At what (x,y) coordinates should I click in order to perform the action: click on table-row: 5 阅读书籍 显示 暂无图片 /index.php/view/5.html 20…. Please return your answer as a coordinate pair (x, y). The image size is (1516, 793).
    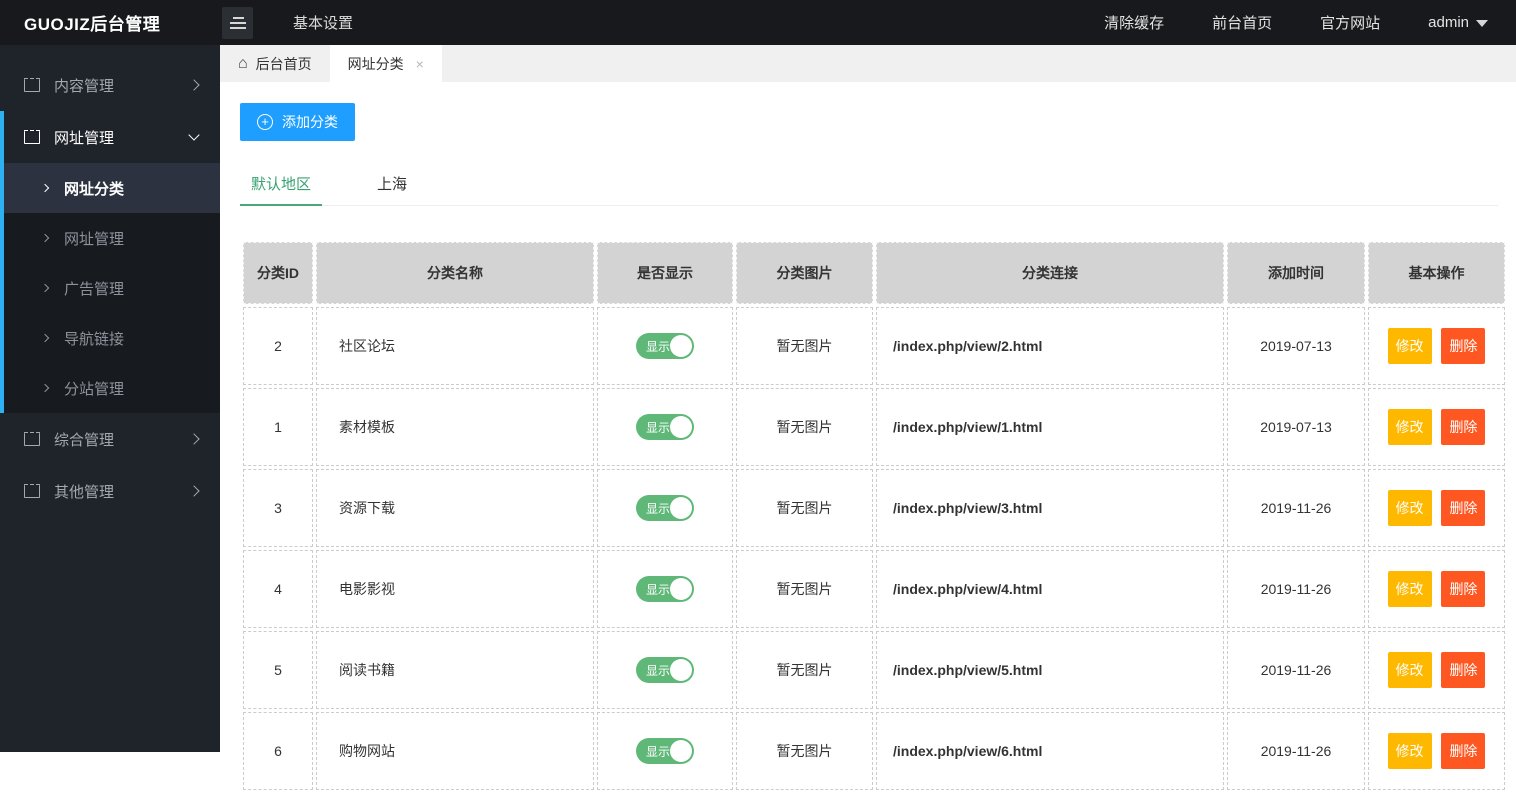
    Looking at the image, I should click on (874, 670).